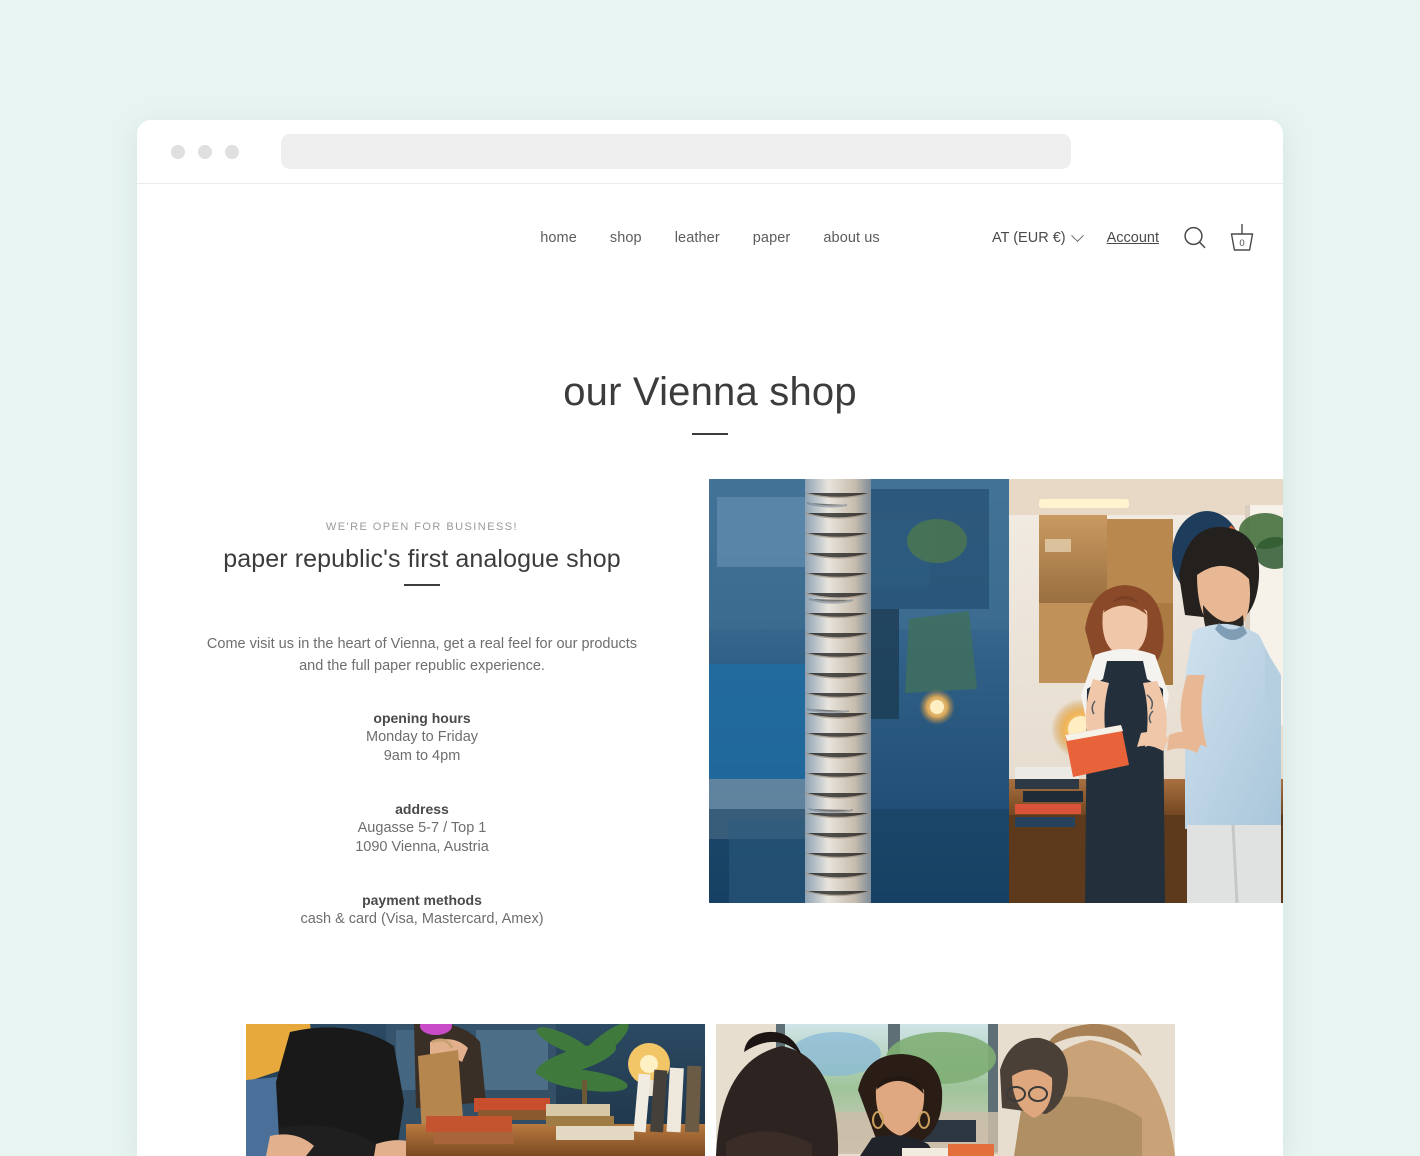 The image size is (1420, 1156). Describe the element at coordinates (710, 434) in the screenshot. I see `title-divider` at that location.